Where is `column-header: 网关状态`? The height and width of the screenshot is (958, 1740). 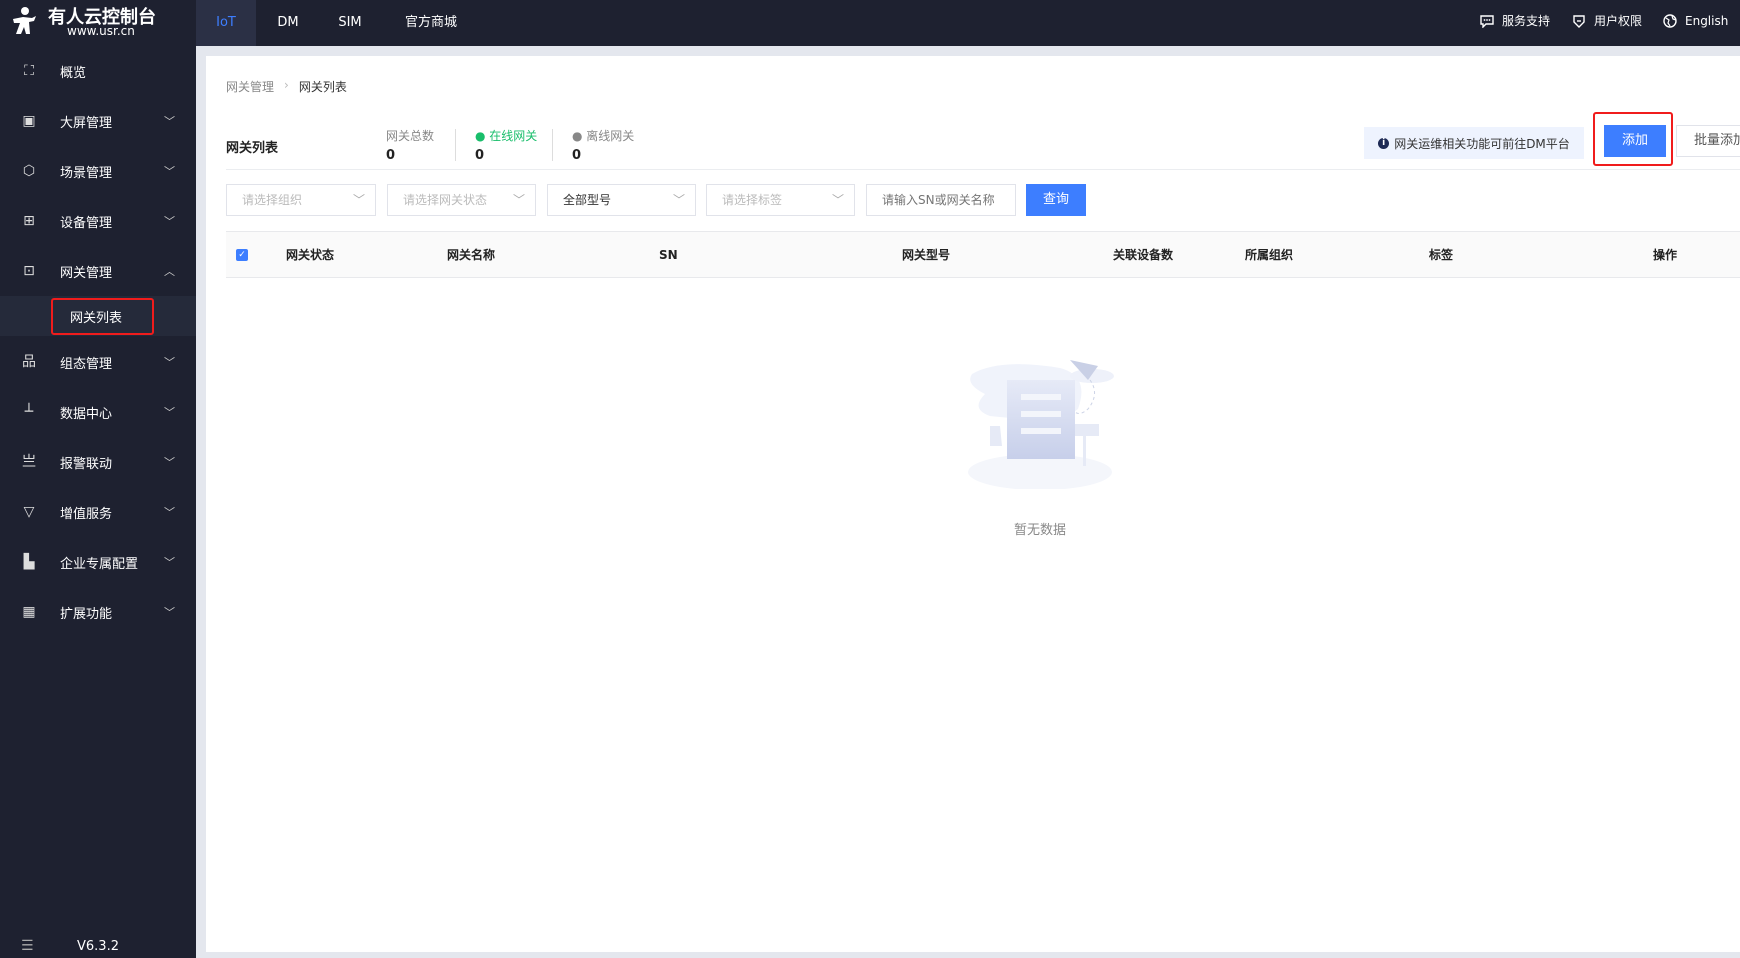
column-header: 网关状态 is located at coordinates (310, 255).